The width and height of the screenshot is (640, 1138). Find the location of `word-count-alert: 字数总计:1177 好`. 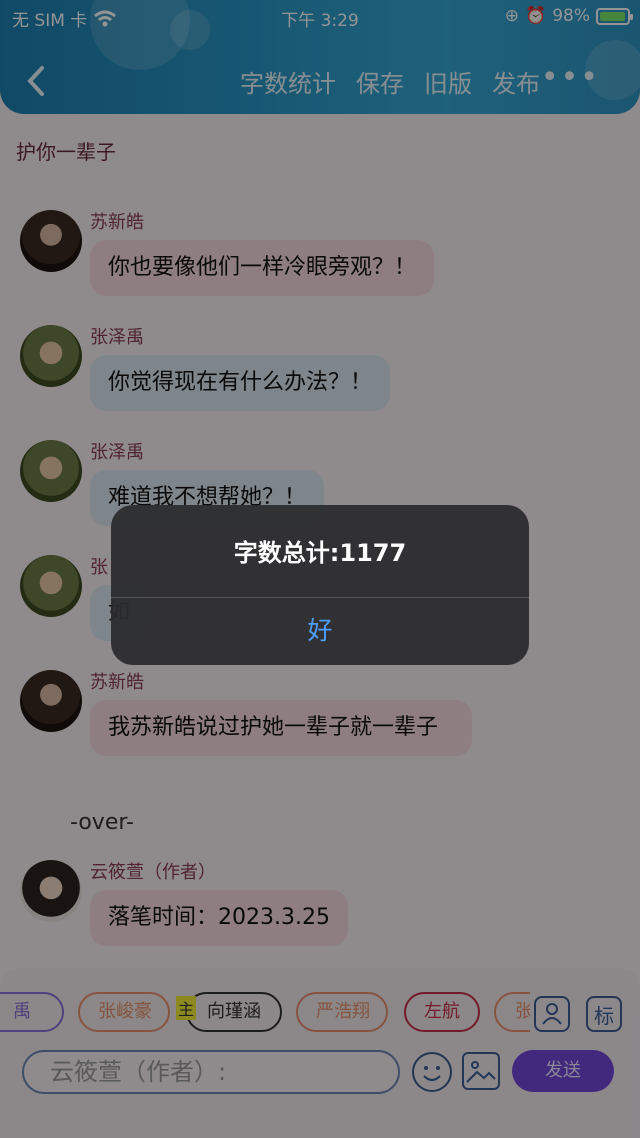

word-count-alert: 字数总计:1177 好 is located at coordinates (320, 585).